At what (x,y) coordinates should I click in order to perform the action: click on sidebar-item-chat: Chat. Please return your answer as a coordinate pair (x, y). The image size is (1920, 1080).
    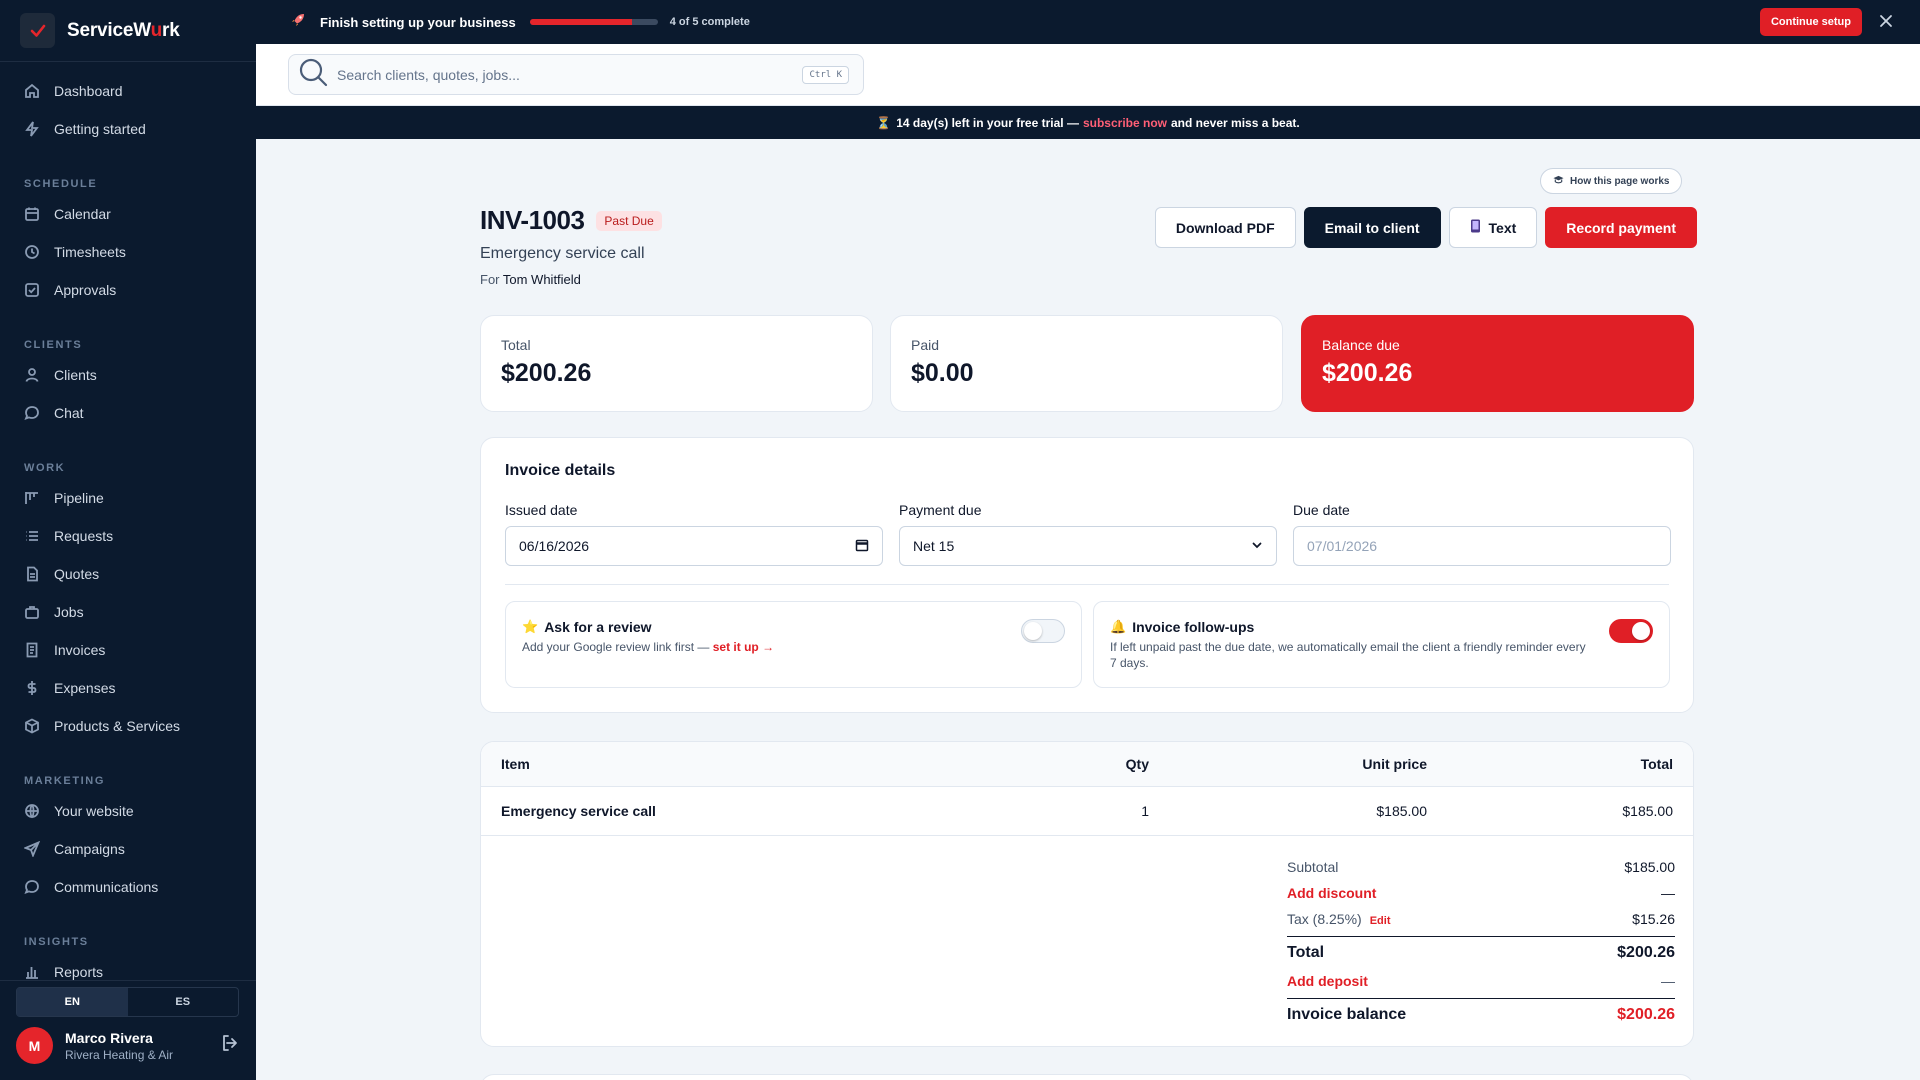
    Looking at the image, I should click on (128, 413).